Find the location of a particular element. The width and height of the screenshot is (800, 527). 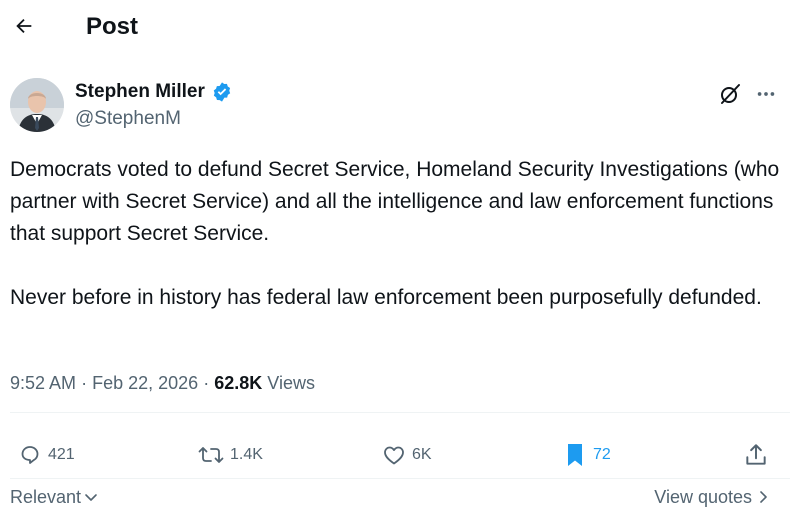

author-handle: @StephenM is located at coordinates (128, 119).